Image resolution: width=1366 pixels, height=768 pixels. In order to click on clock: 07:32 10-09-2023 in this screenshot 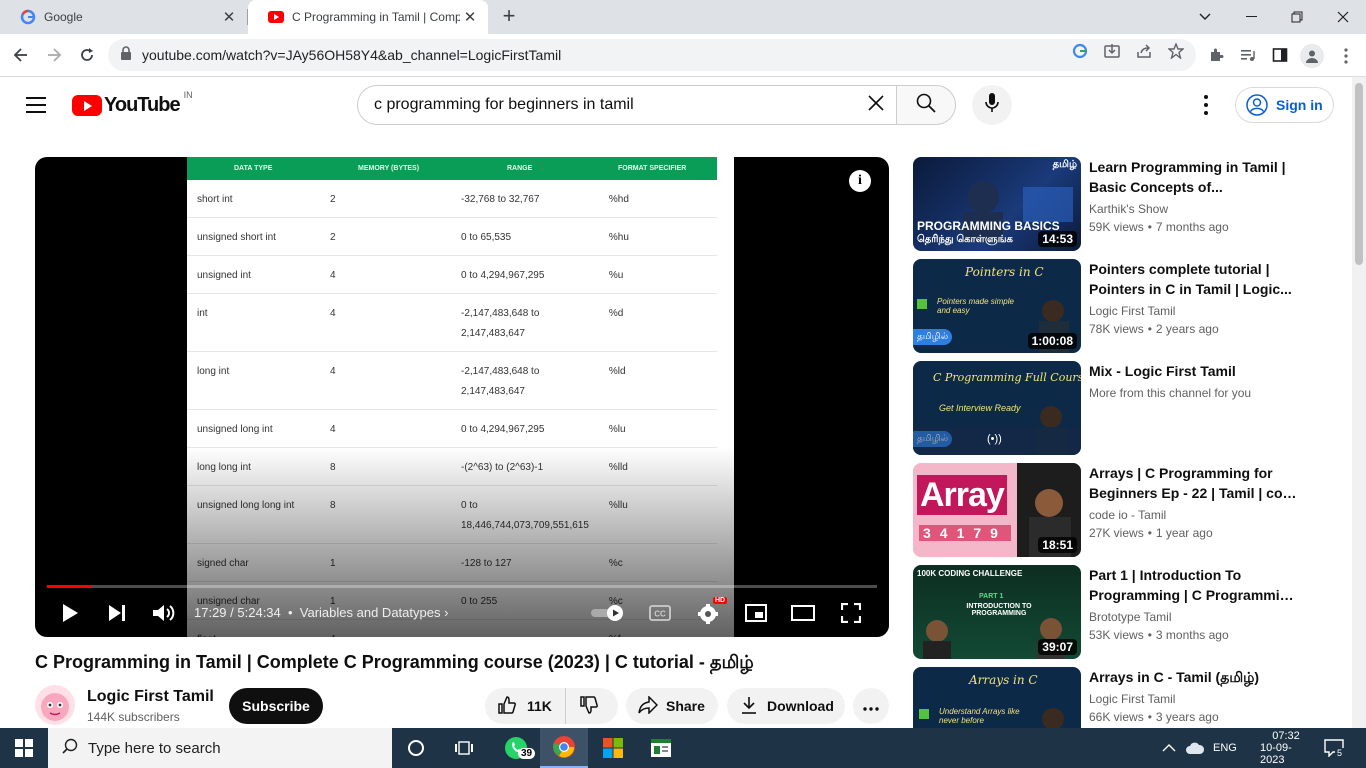, I will do `click(1286, 748)`.